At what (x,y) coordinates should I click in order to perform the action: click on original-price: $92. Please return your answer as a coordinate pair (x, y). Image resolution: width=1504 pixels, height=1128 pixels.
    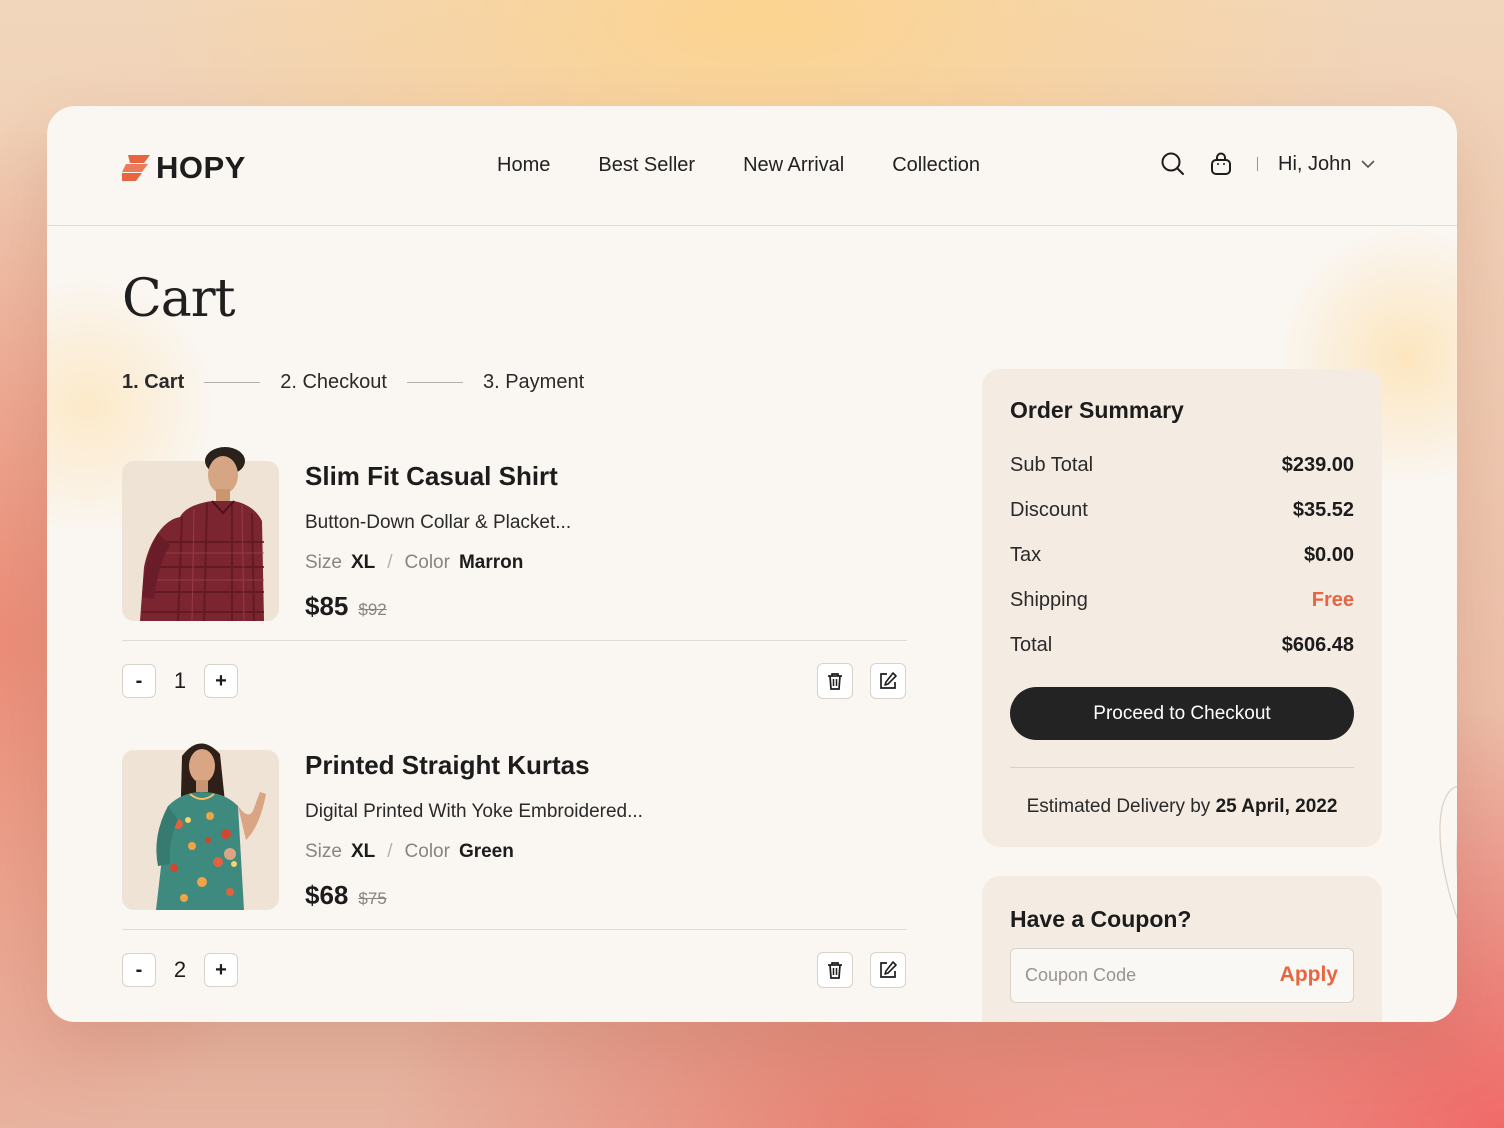
    Looking at the image, I should click on (372, 609).